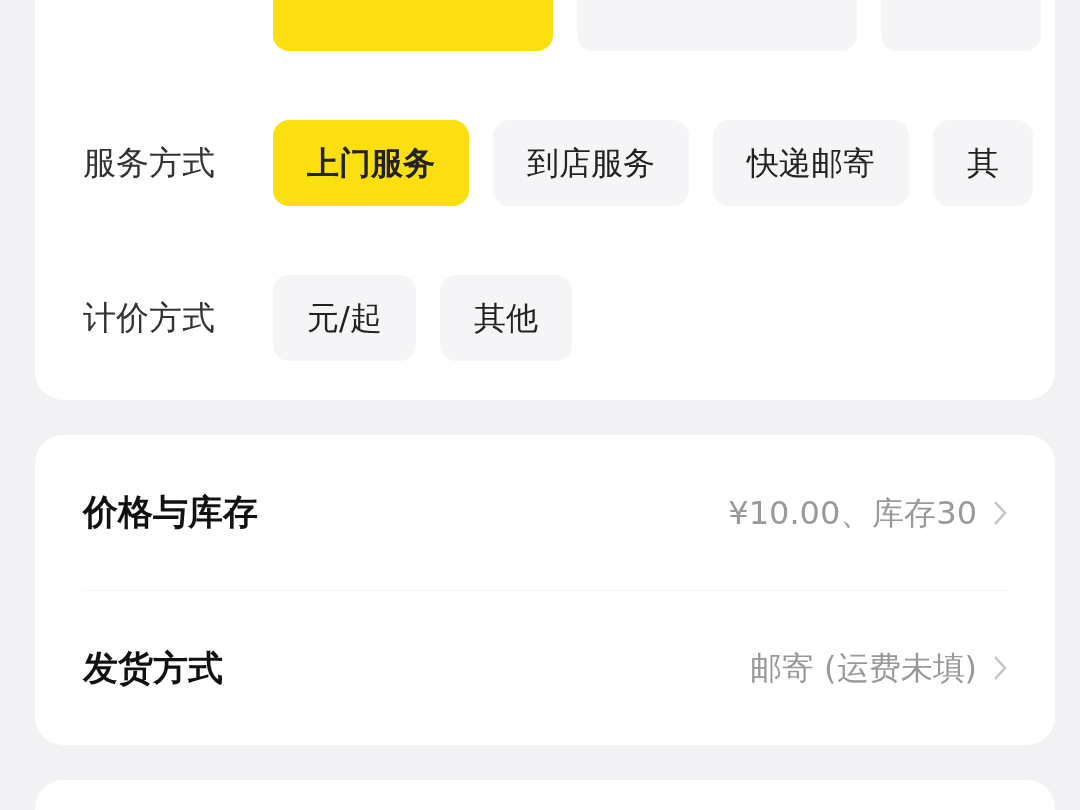 The image size is (1080, 810). Describe the element at coordinates (983, 162) in the screenshot. I see `option-chip: 其` at that location.